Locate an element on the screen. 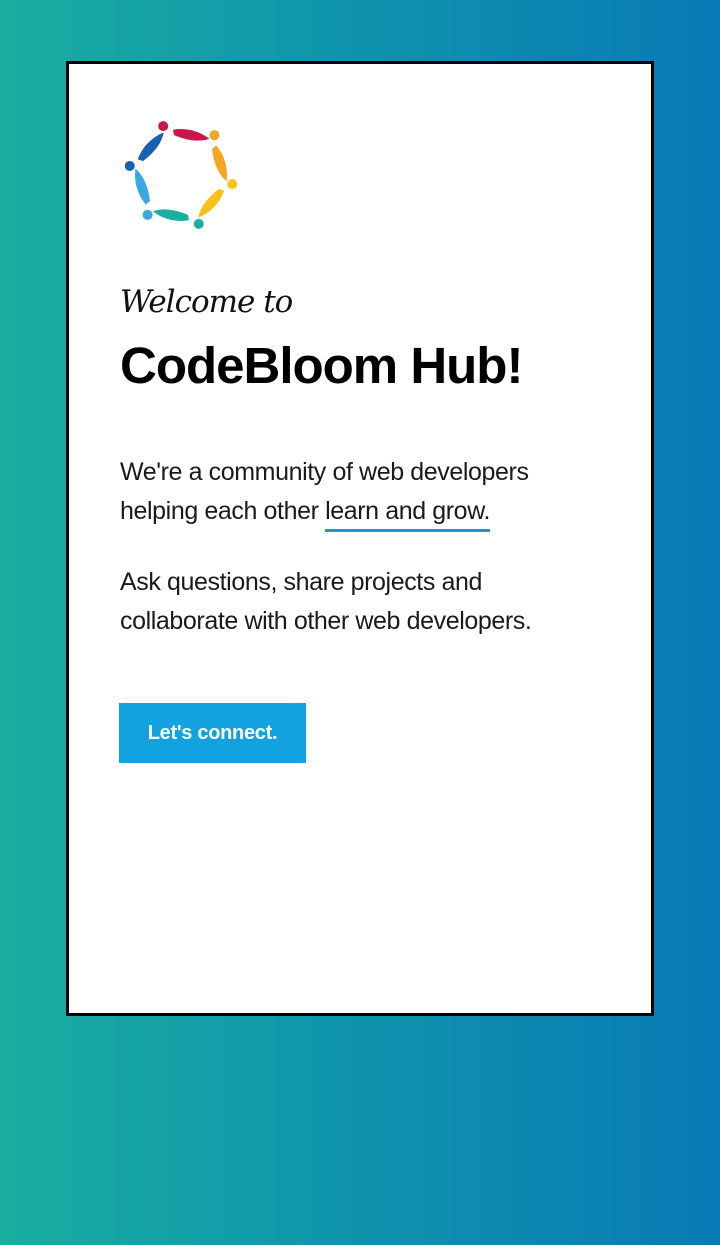  learn-and-grow-highlight: learn and grow. is located at coordinates (407, 514).